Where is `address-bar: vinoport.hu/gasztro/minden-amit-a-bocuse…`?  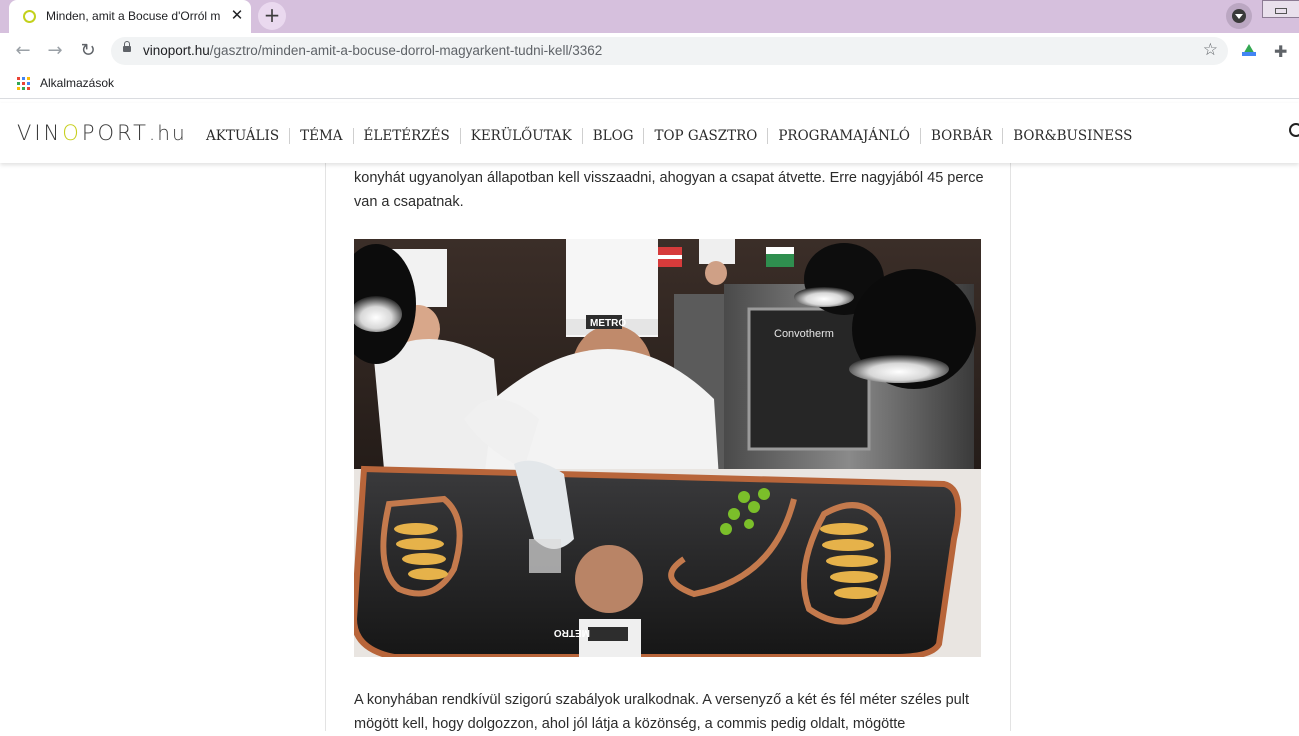
address-bar: vinoport.hu/gasztro/minden-amit-a-bocuse… is located at coordinates (669, 51).